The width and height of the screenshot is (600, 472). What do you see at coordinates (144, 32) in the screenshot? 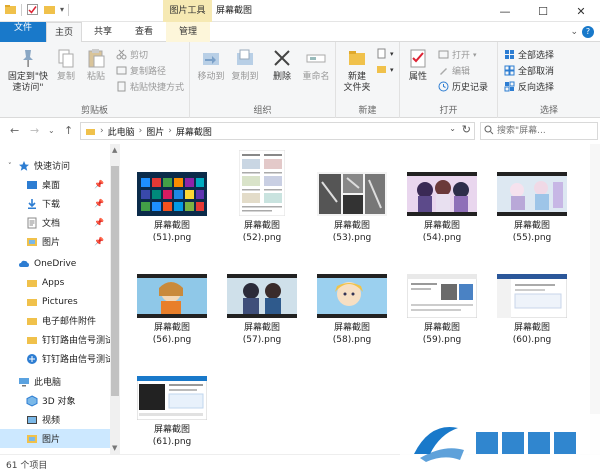
I see `tab-view: 查看` at bounding box center [144, 32].